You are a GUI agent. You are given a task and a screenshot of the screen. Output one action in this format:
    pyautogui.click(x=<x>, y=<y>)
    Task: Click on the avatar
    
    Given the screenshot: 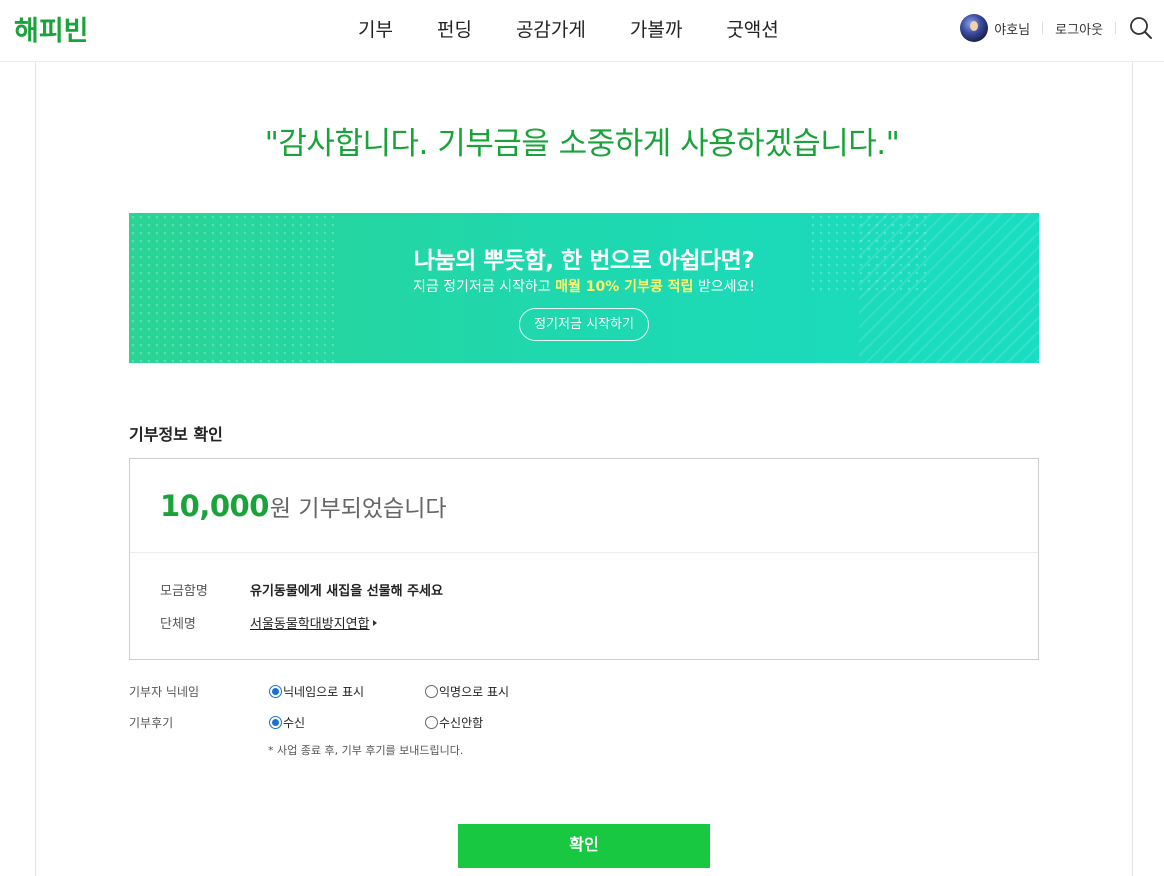 What is the action you would take?
    pyautogui.click(x=974, y=28)
    